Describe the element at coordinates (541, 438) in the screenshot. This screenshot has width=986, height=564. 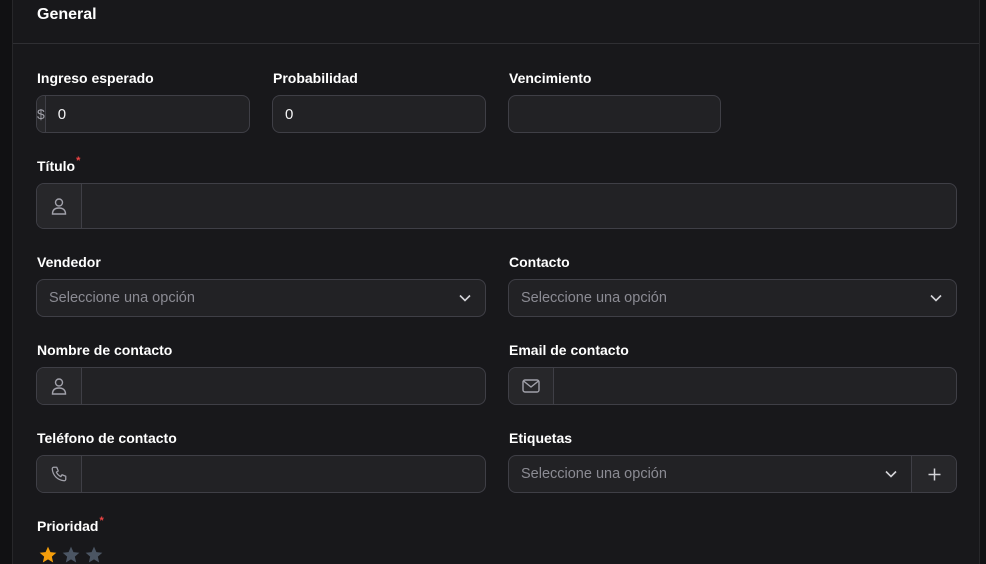
I see `etiquetas-label: Etiquetas` at that location.